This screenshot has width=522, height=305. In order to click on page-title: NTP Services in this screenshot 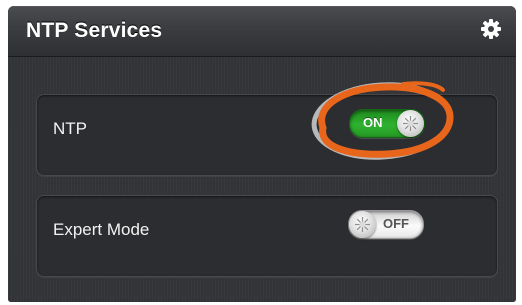, I will do `click(94, 30)`.